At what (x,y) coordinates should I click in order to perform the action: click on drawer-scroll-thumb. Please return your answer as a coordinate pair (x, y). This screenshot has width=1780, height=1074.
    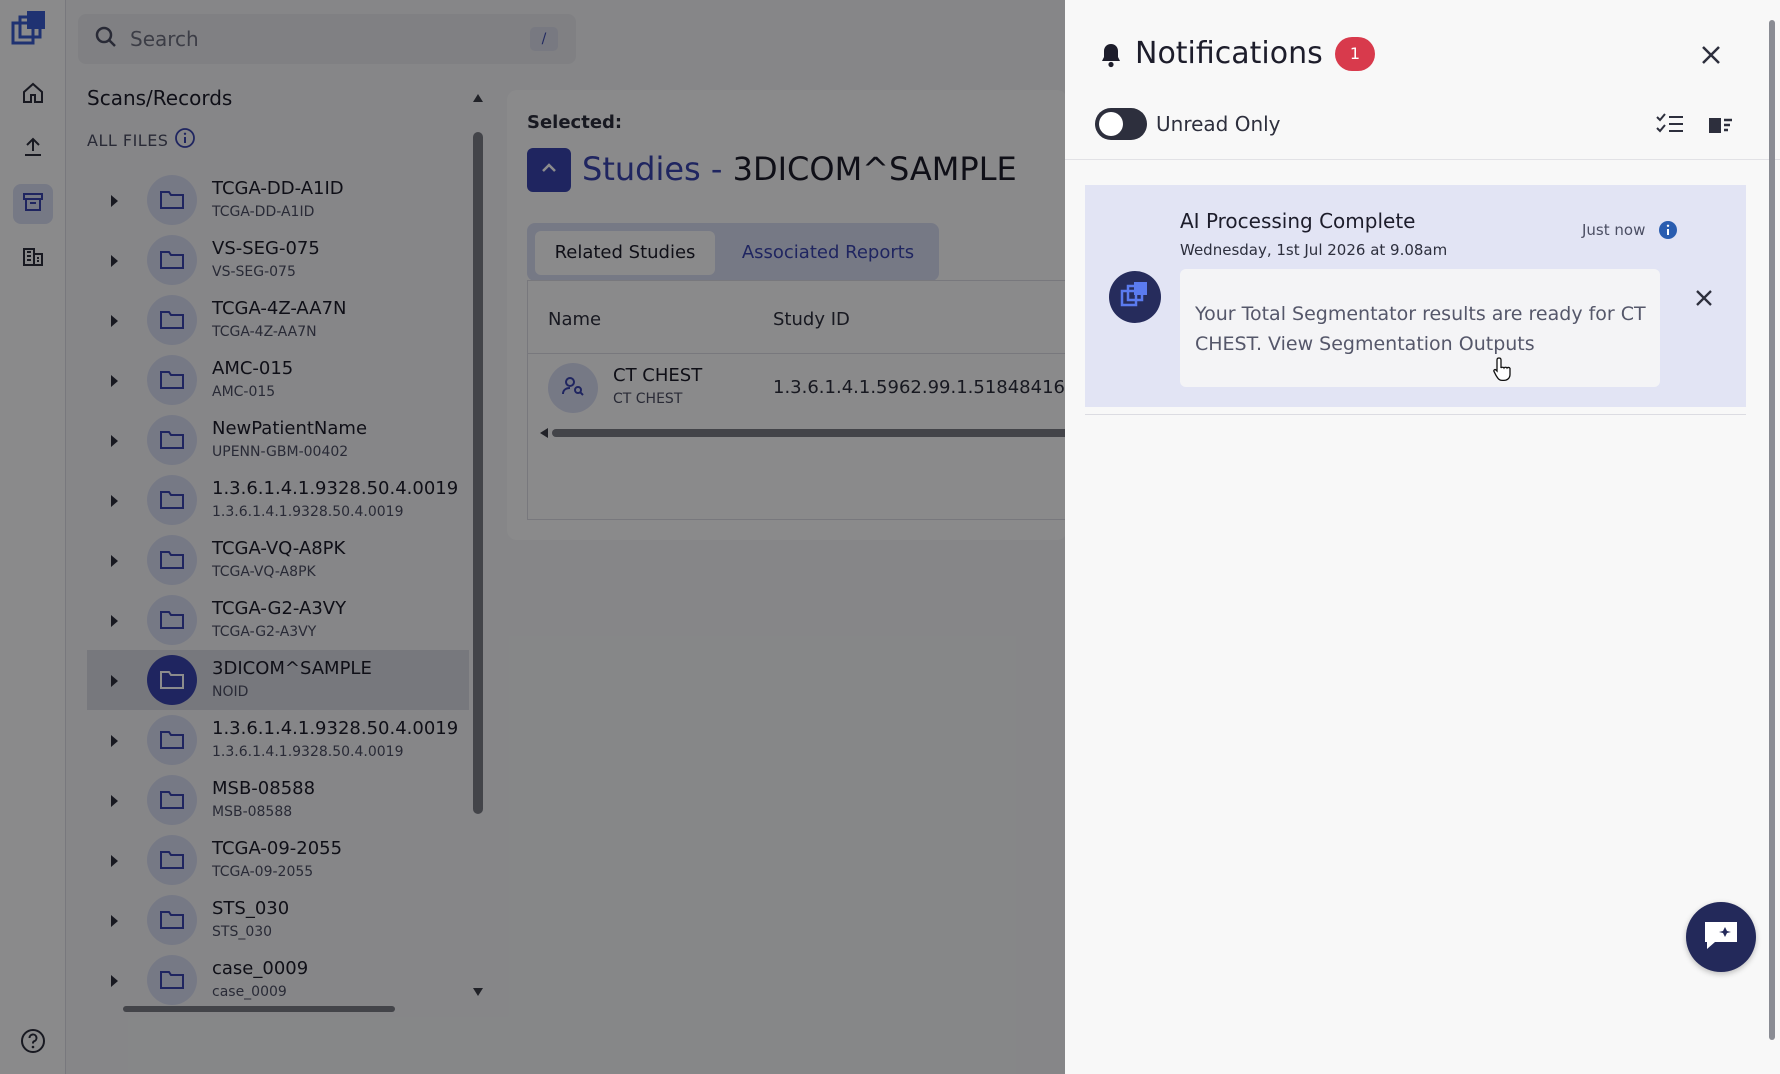
    Looking at the image, I should click on (1772, 530).